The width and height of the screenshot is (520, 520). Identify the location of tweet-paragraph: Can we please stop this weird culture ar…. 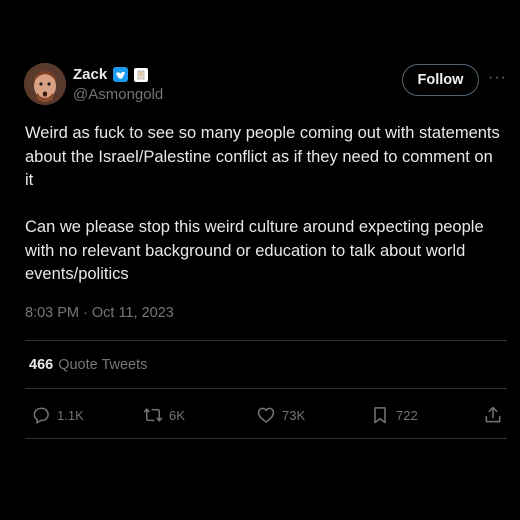
(254, 250).